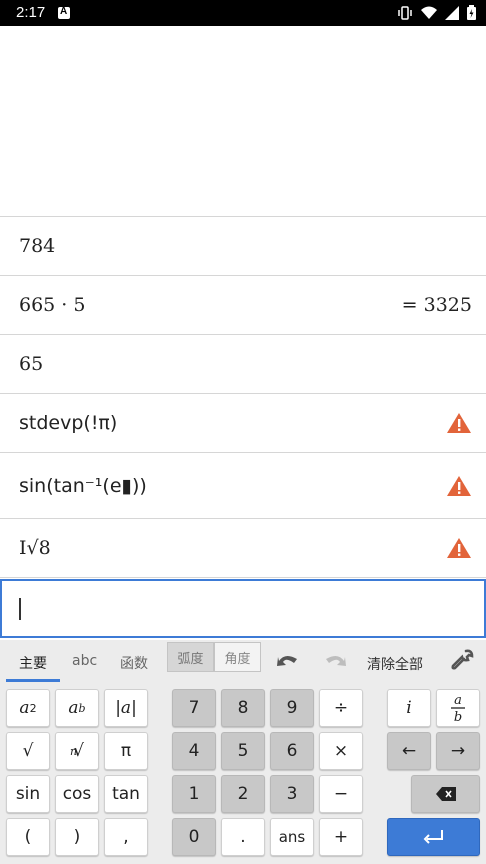 The height and width of the screenshot is (864, 486). I want to click on key-open-paren: (, so click(28, 837).